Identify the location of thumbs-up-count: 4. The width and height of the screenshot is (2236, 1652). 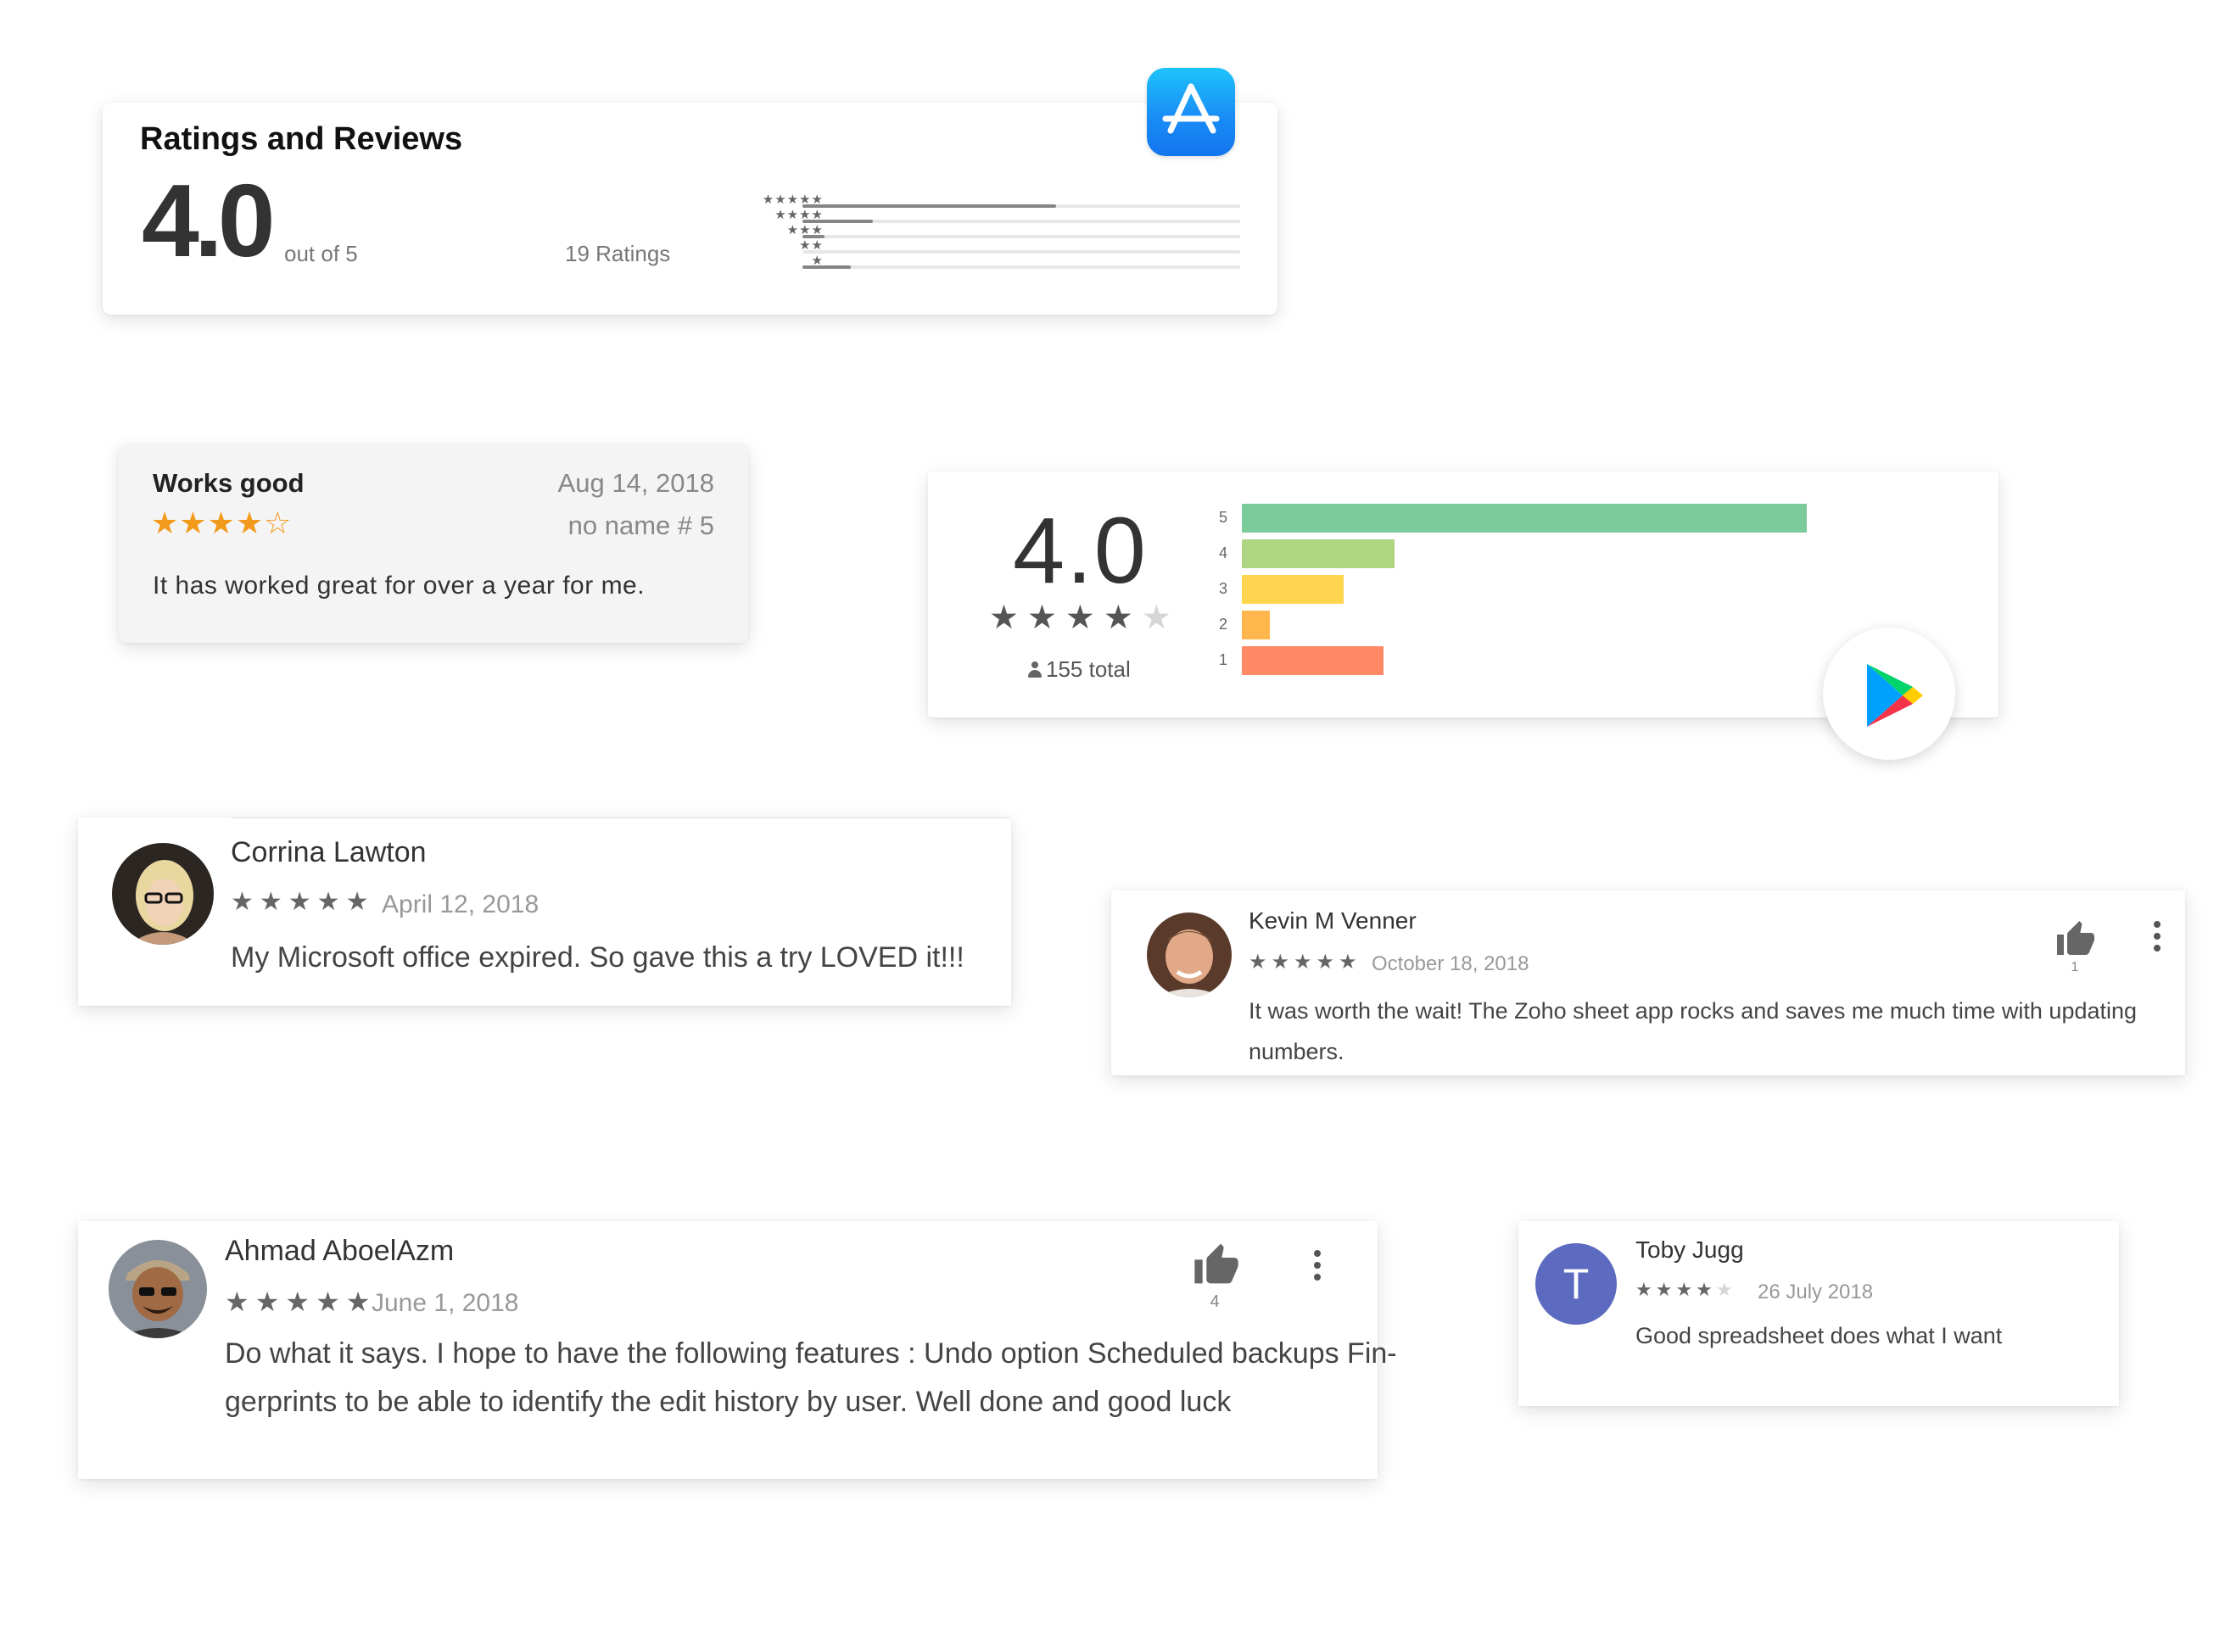
(1215, 1301).